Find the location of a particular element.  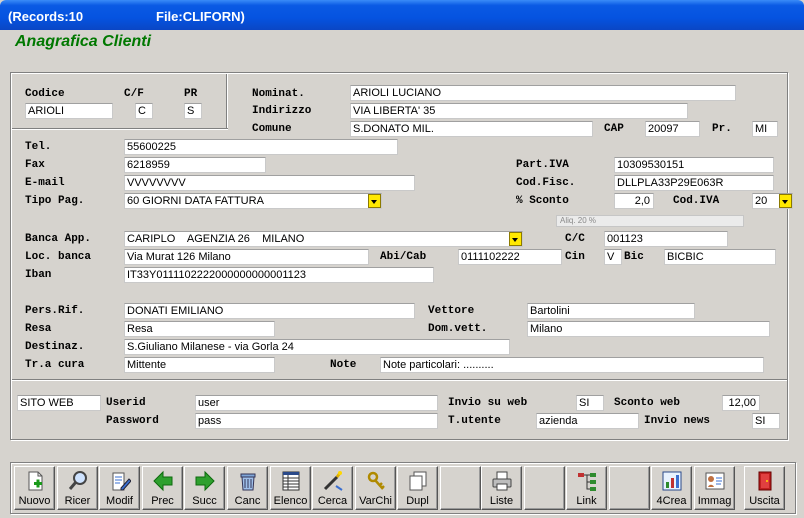

immag-label: Immag is located at coordinates (714, 501).